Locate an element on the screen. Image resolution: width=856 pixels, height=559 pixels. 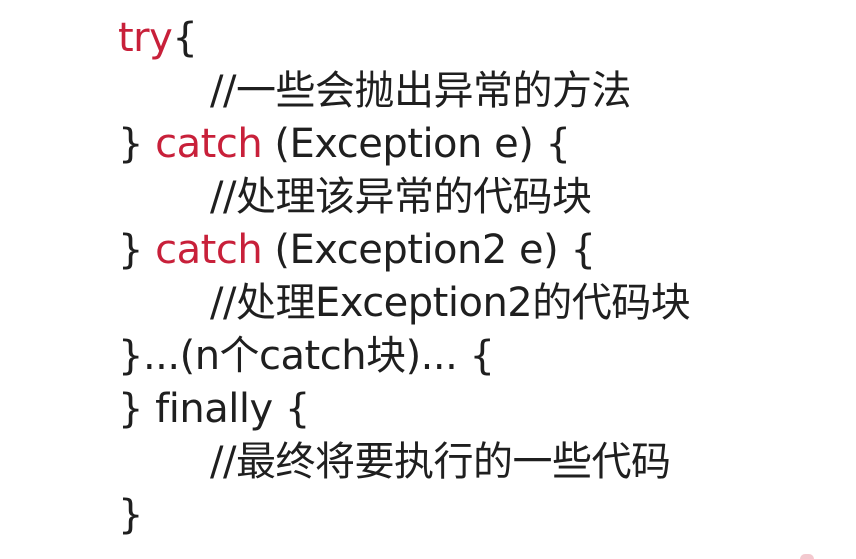
code-comment: //一些会抛出异常的方法 is located at coordinates (420, 91).